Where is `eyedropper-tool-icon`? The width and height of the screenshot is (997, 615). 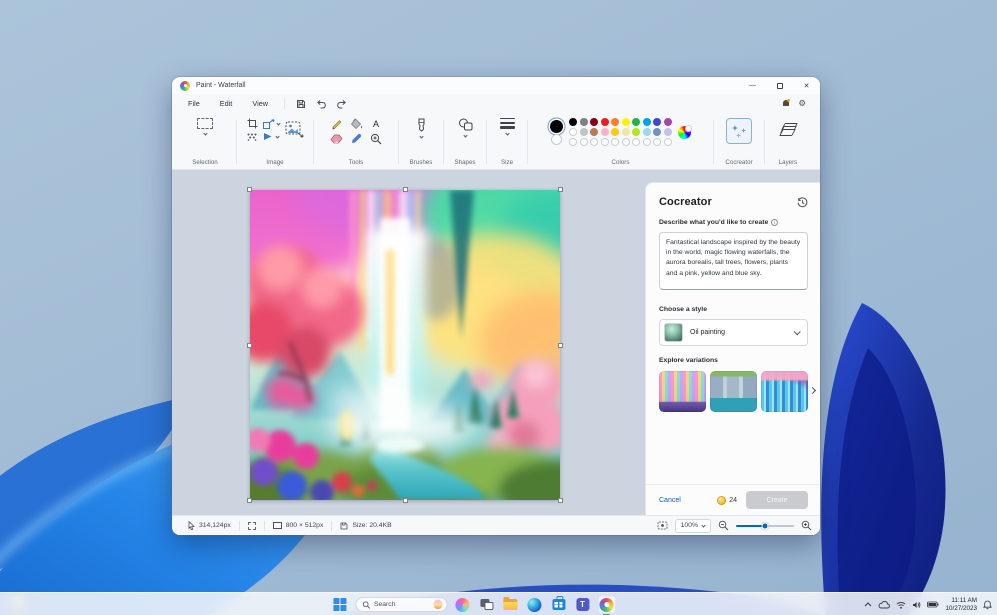
eyedropper-tool-icon is located at coordinates (356, 139).